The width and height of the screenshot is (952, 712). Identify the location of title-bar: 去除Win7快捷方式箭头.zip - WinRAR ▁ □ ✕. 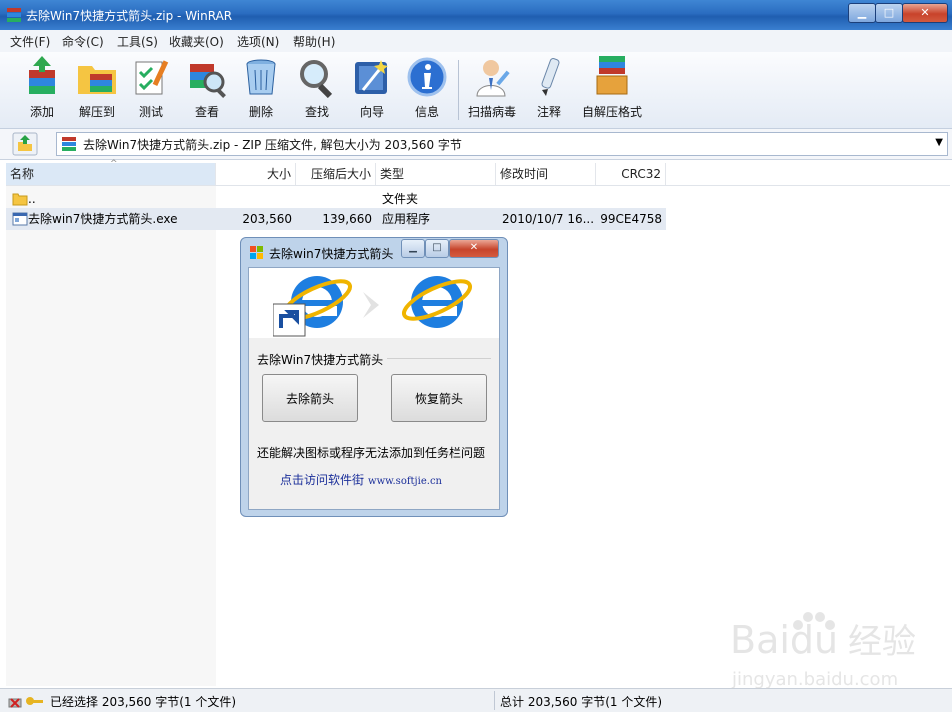
(476, 15).